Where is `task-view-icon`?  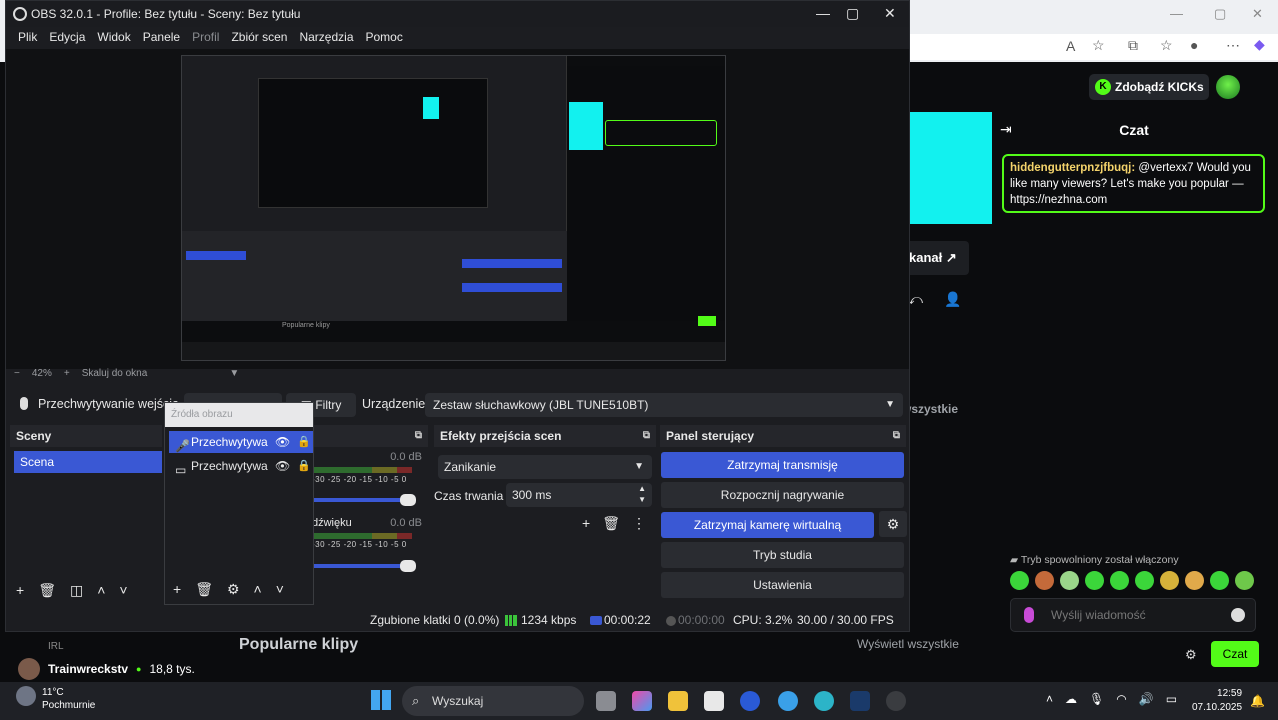
task-view-icon is located at coordinates (606, 701).